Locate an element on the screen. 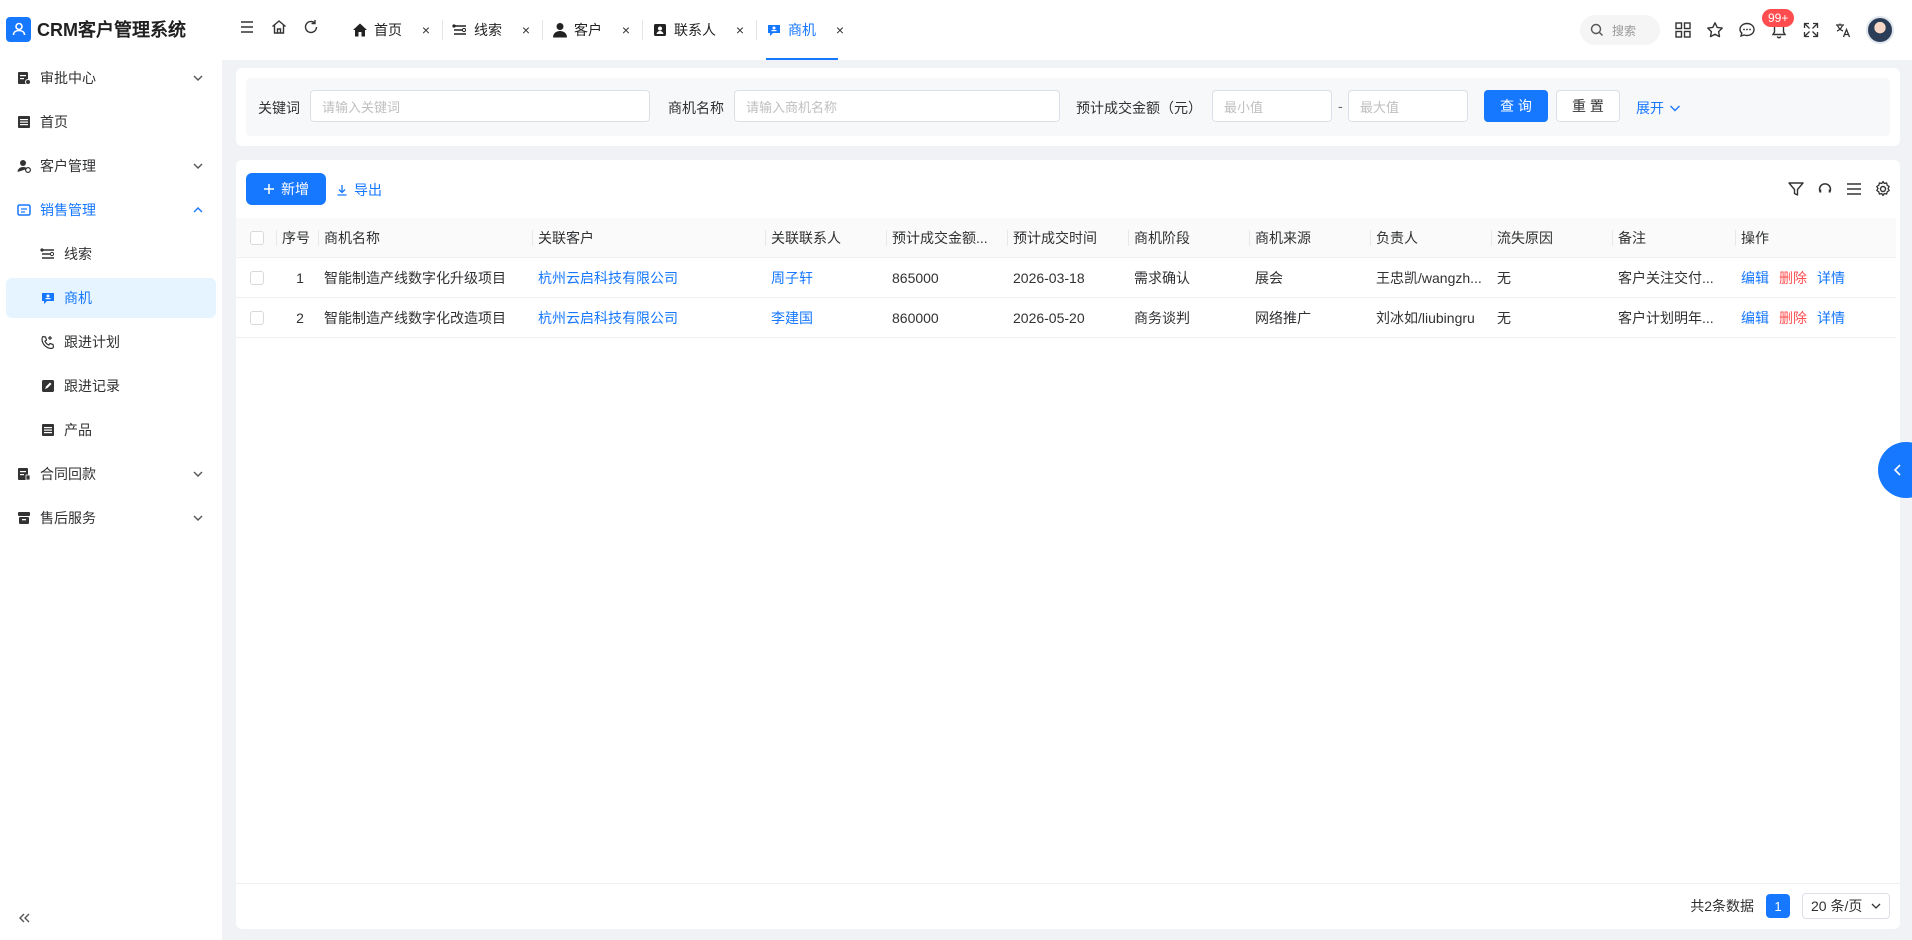 The image size is (1912, 940). density-icon is located at coordinates (1854, 189).